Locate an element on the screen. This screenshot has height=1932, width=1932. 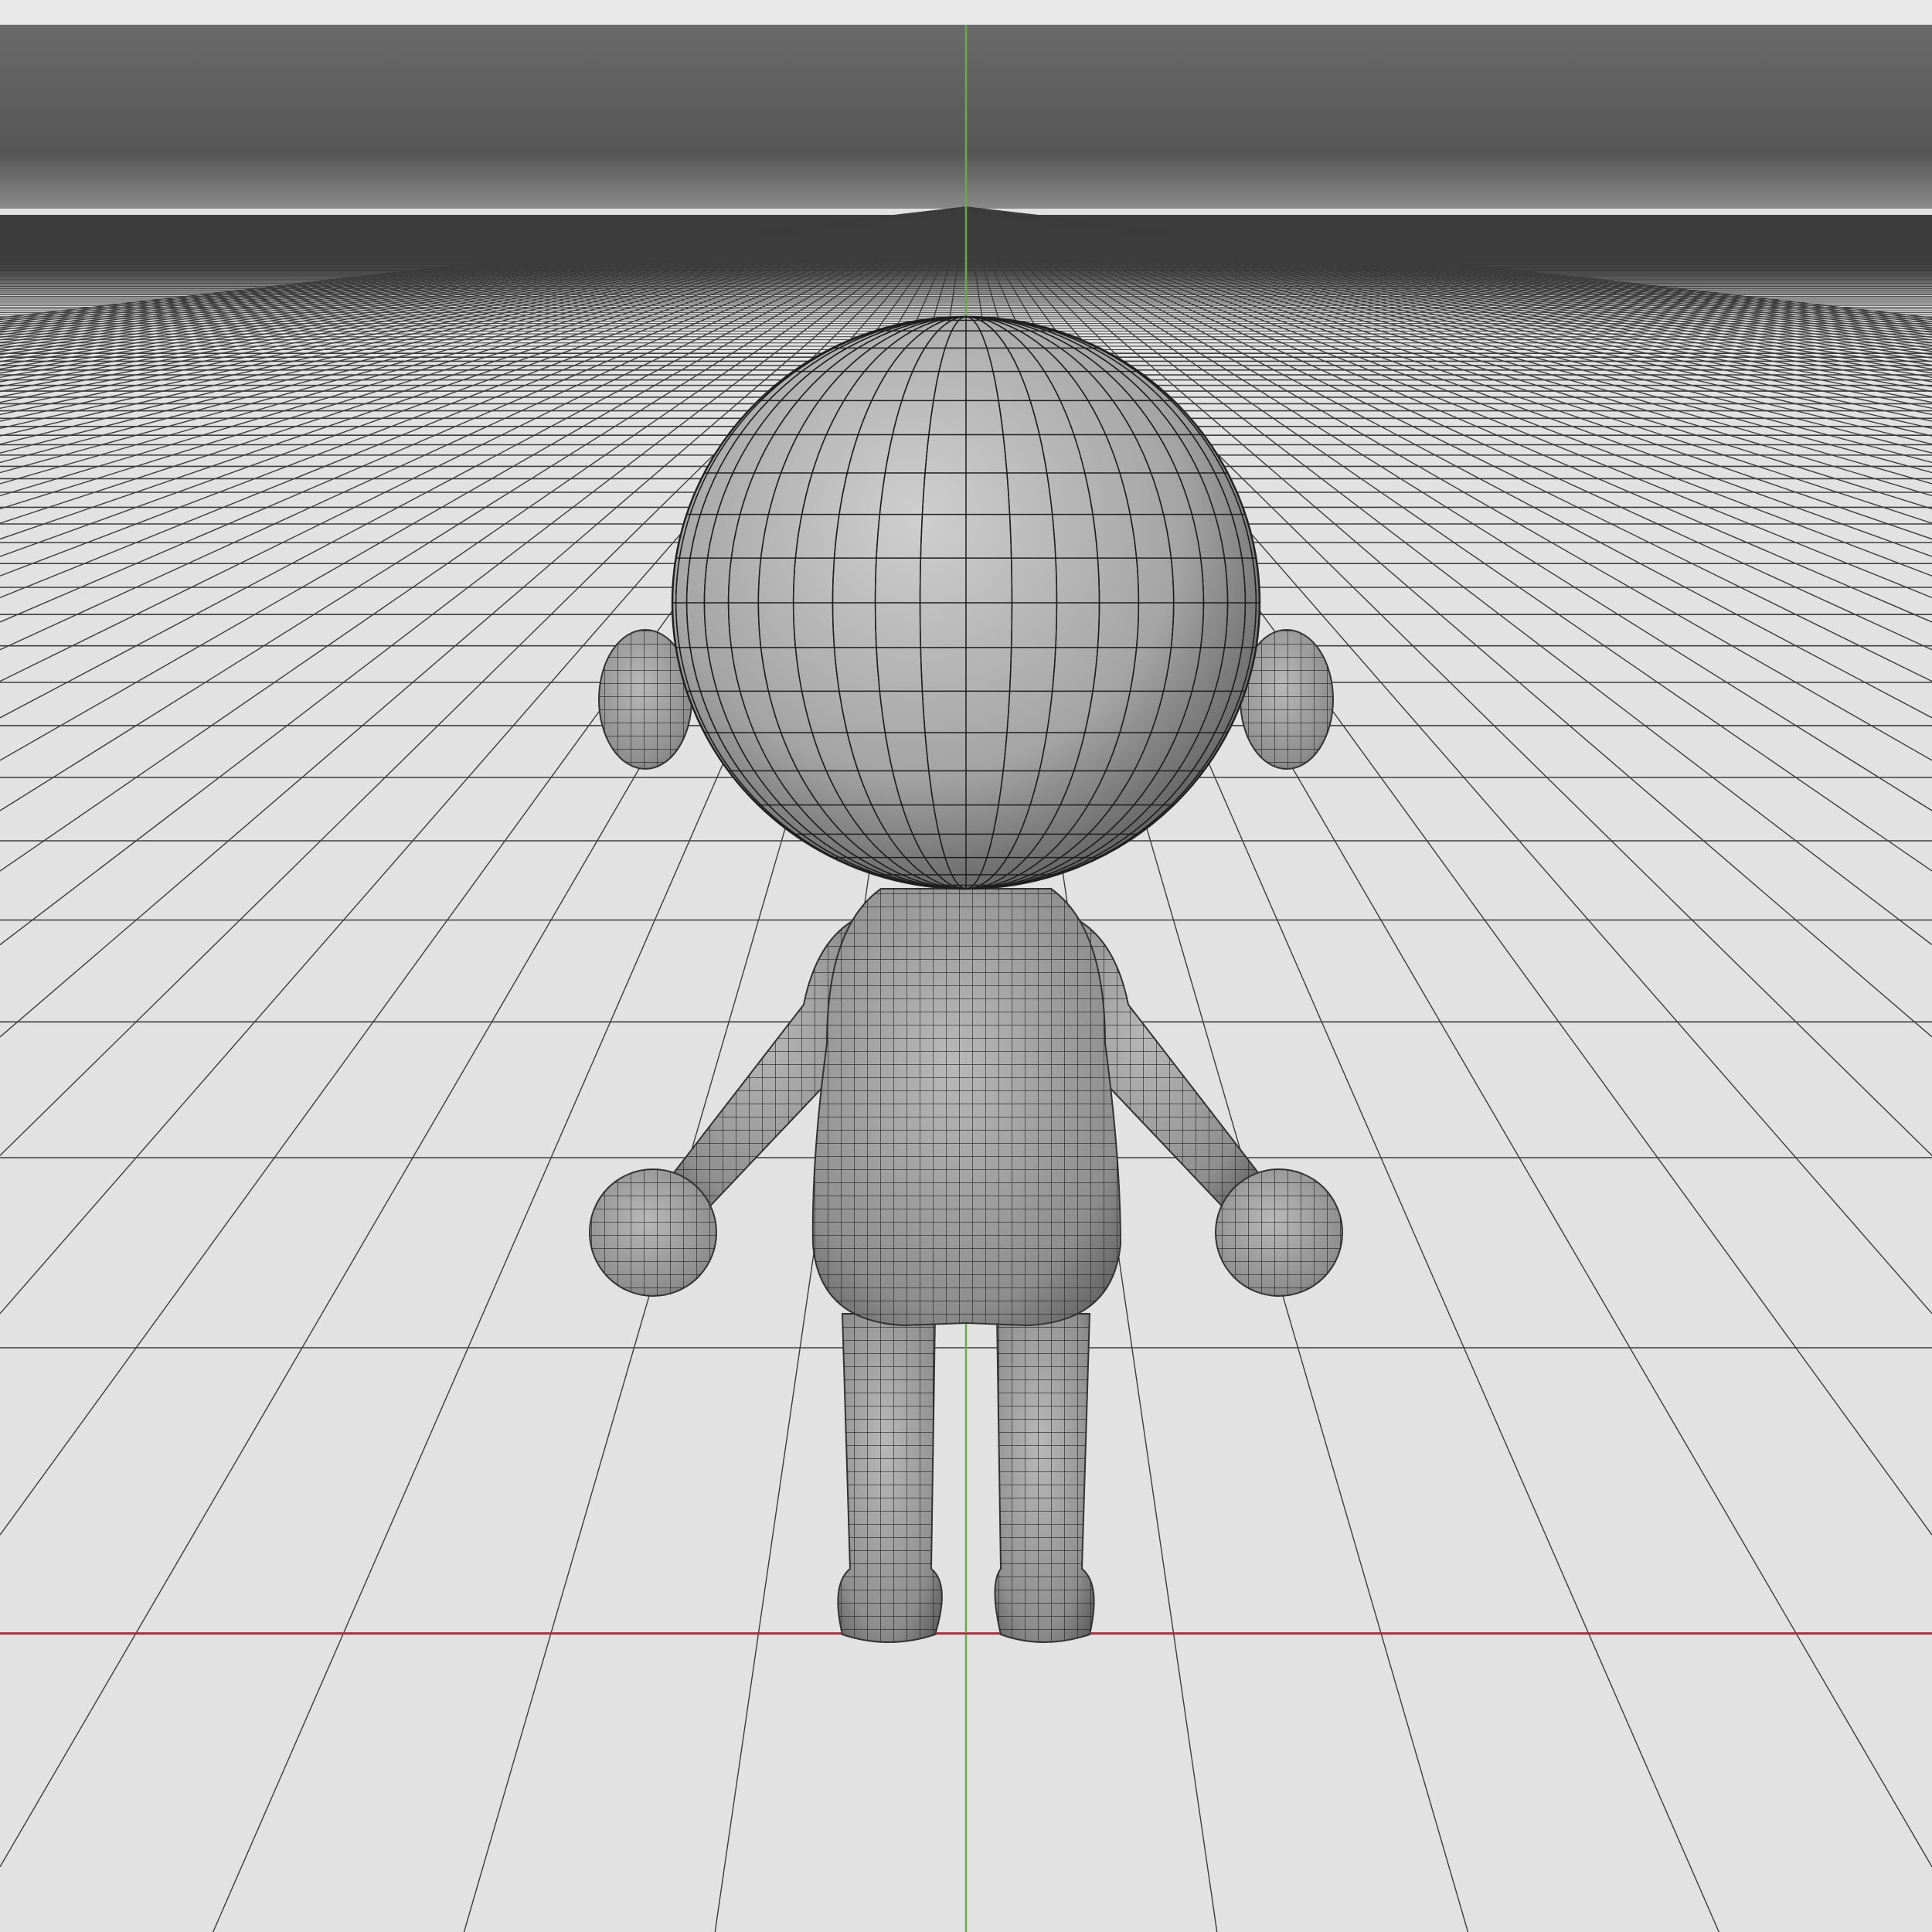
top-strip is located at coordinates (966, 13).